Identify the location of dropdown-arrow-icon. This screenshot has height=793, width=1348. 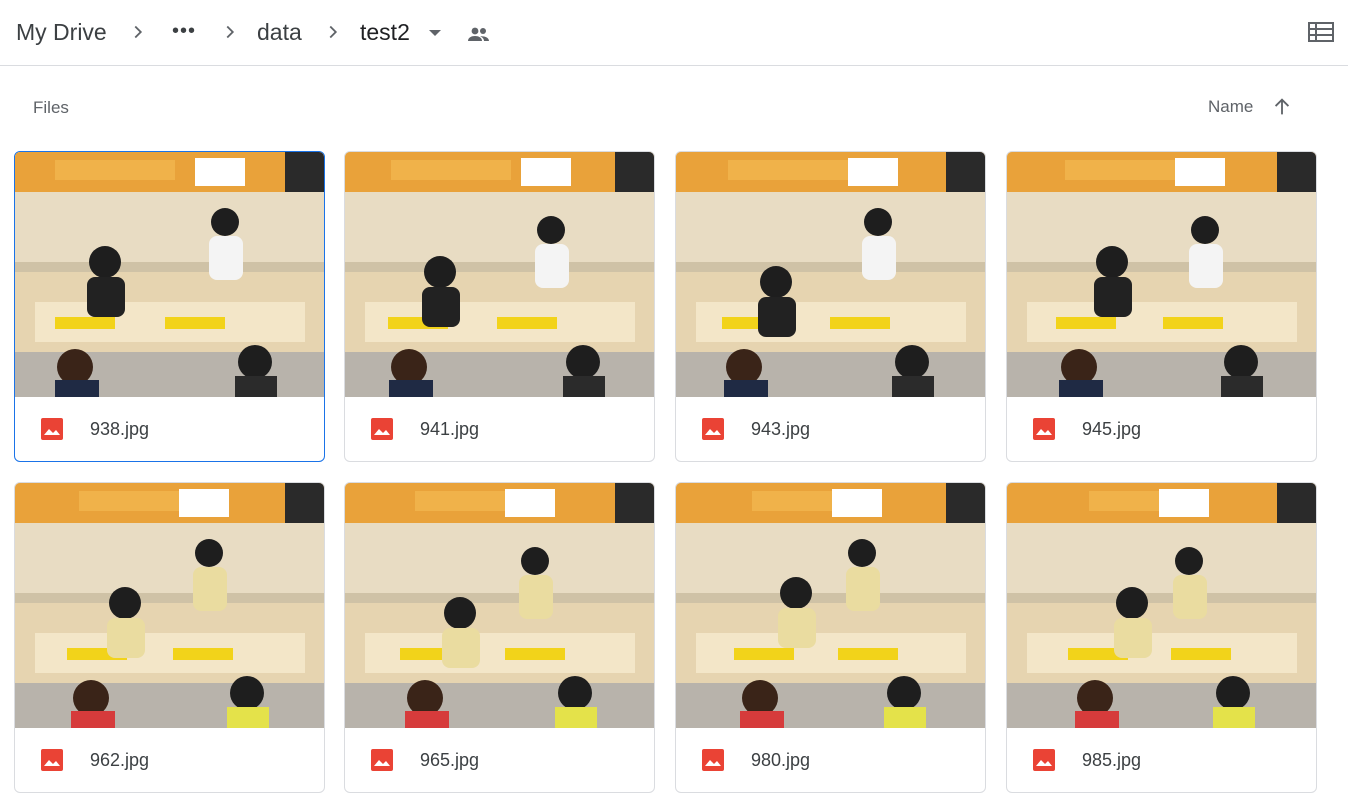
(435, 33).